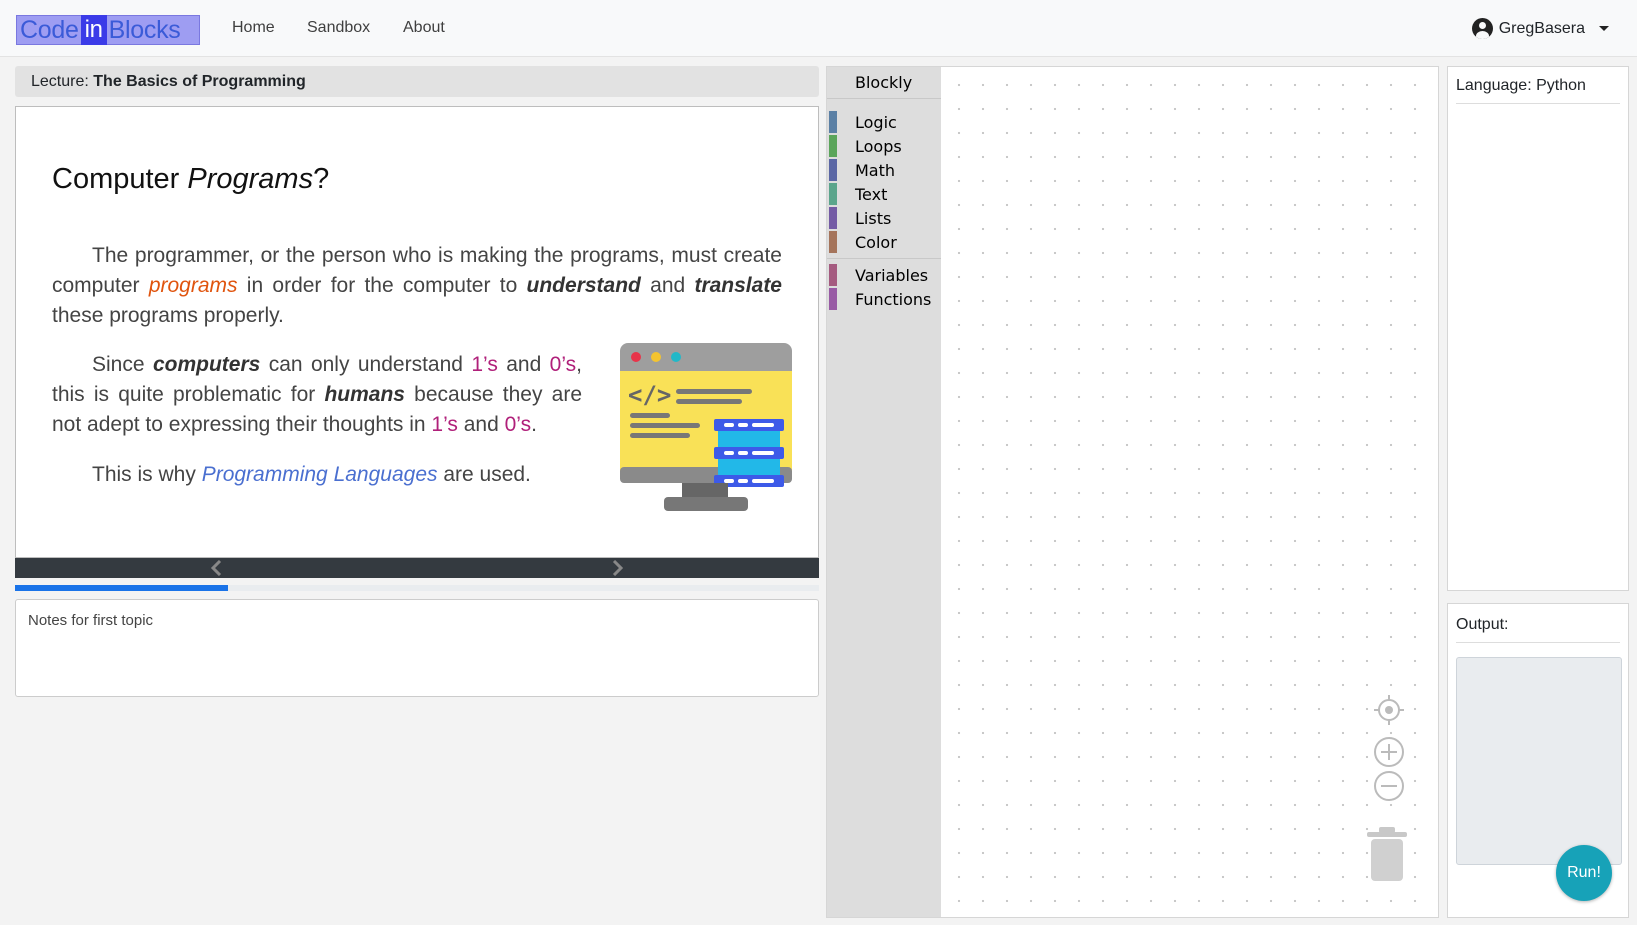  Describe the element at coordinates (1387, 855) in the screenshot. I see `trash-icon` at that location.